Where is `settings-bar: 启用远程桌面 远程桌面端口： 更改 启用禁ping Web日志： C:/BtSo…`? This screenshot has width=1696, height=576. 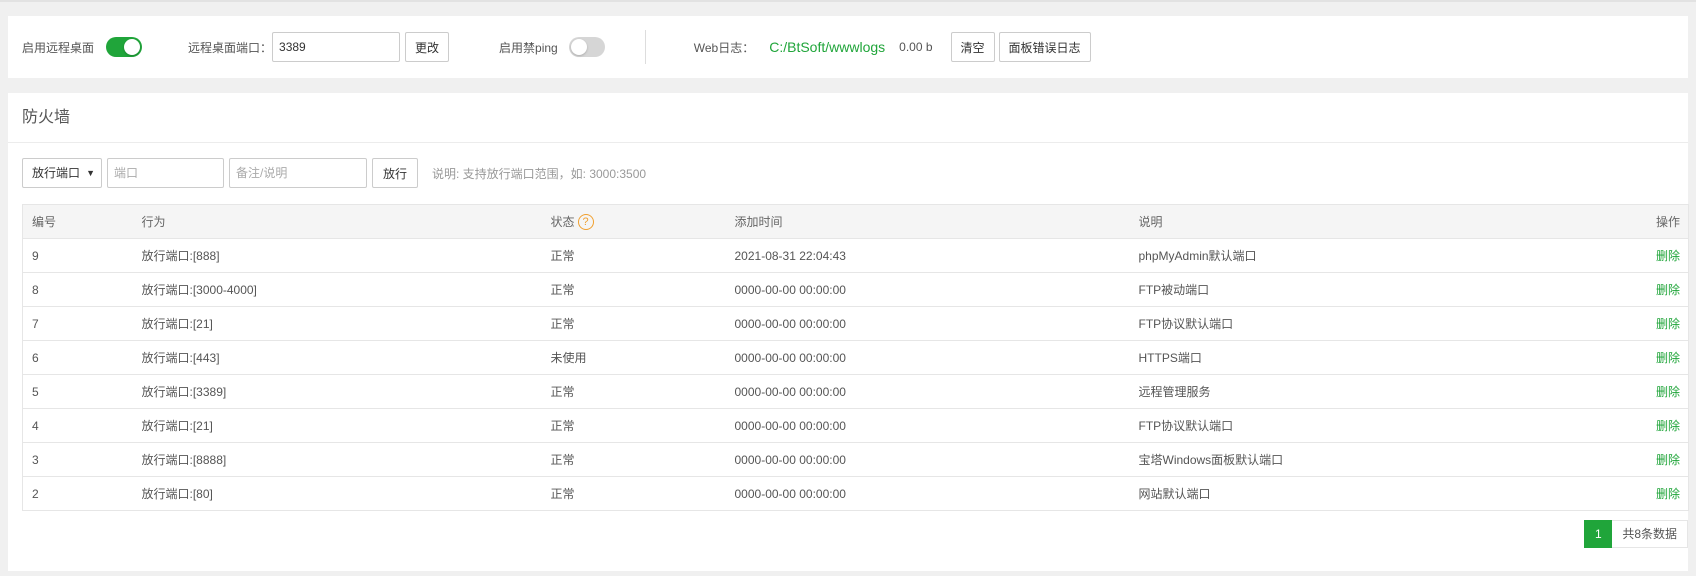 settings-bar: 启用远程桌面 远程桌面端口： 更改 启用禁ping Web日志： C:/BtSo… is located at coordinates (848, 47).